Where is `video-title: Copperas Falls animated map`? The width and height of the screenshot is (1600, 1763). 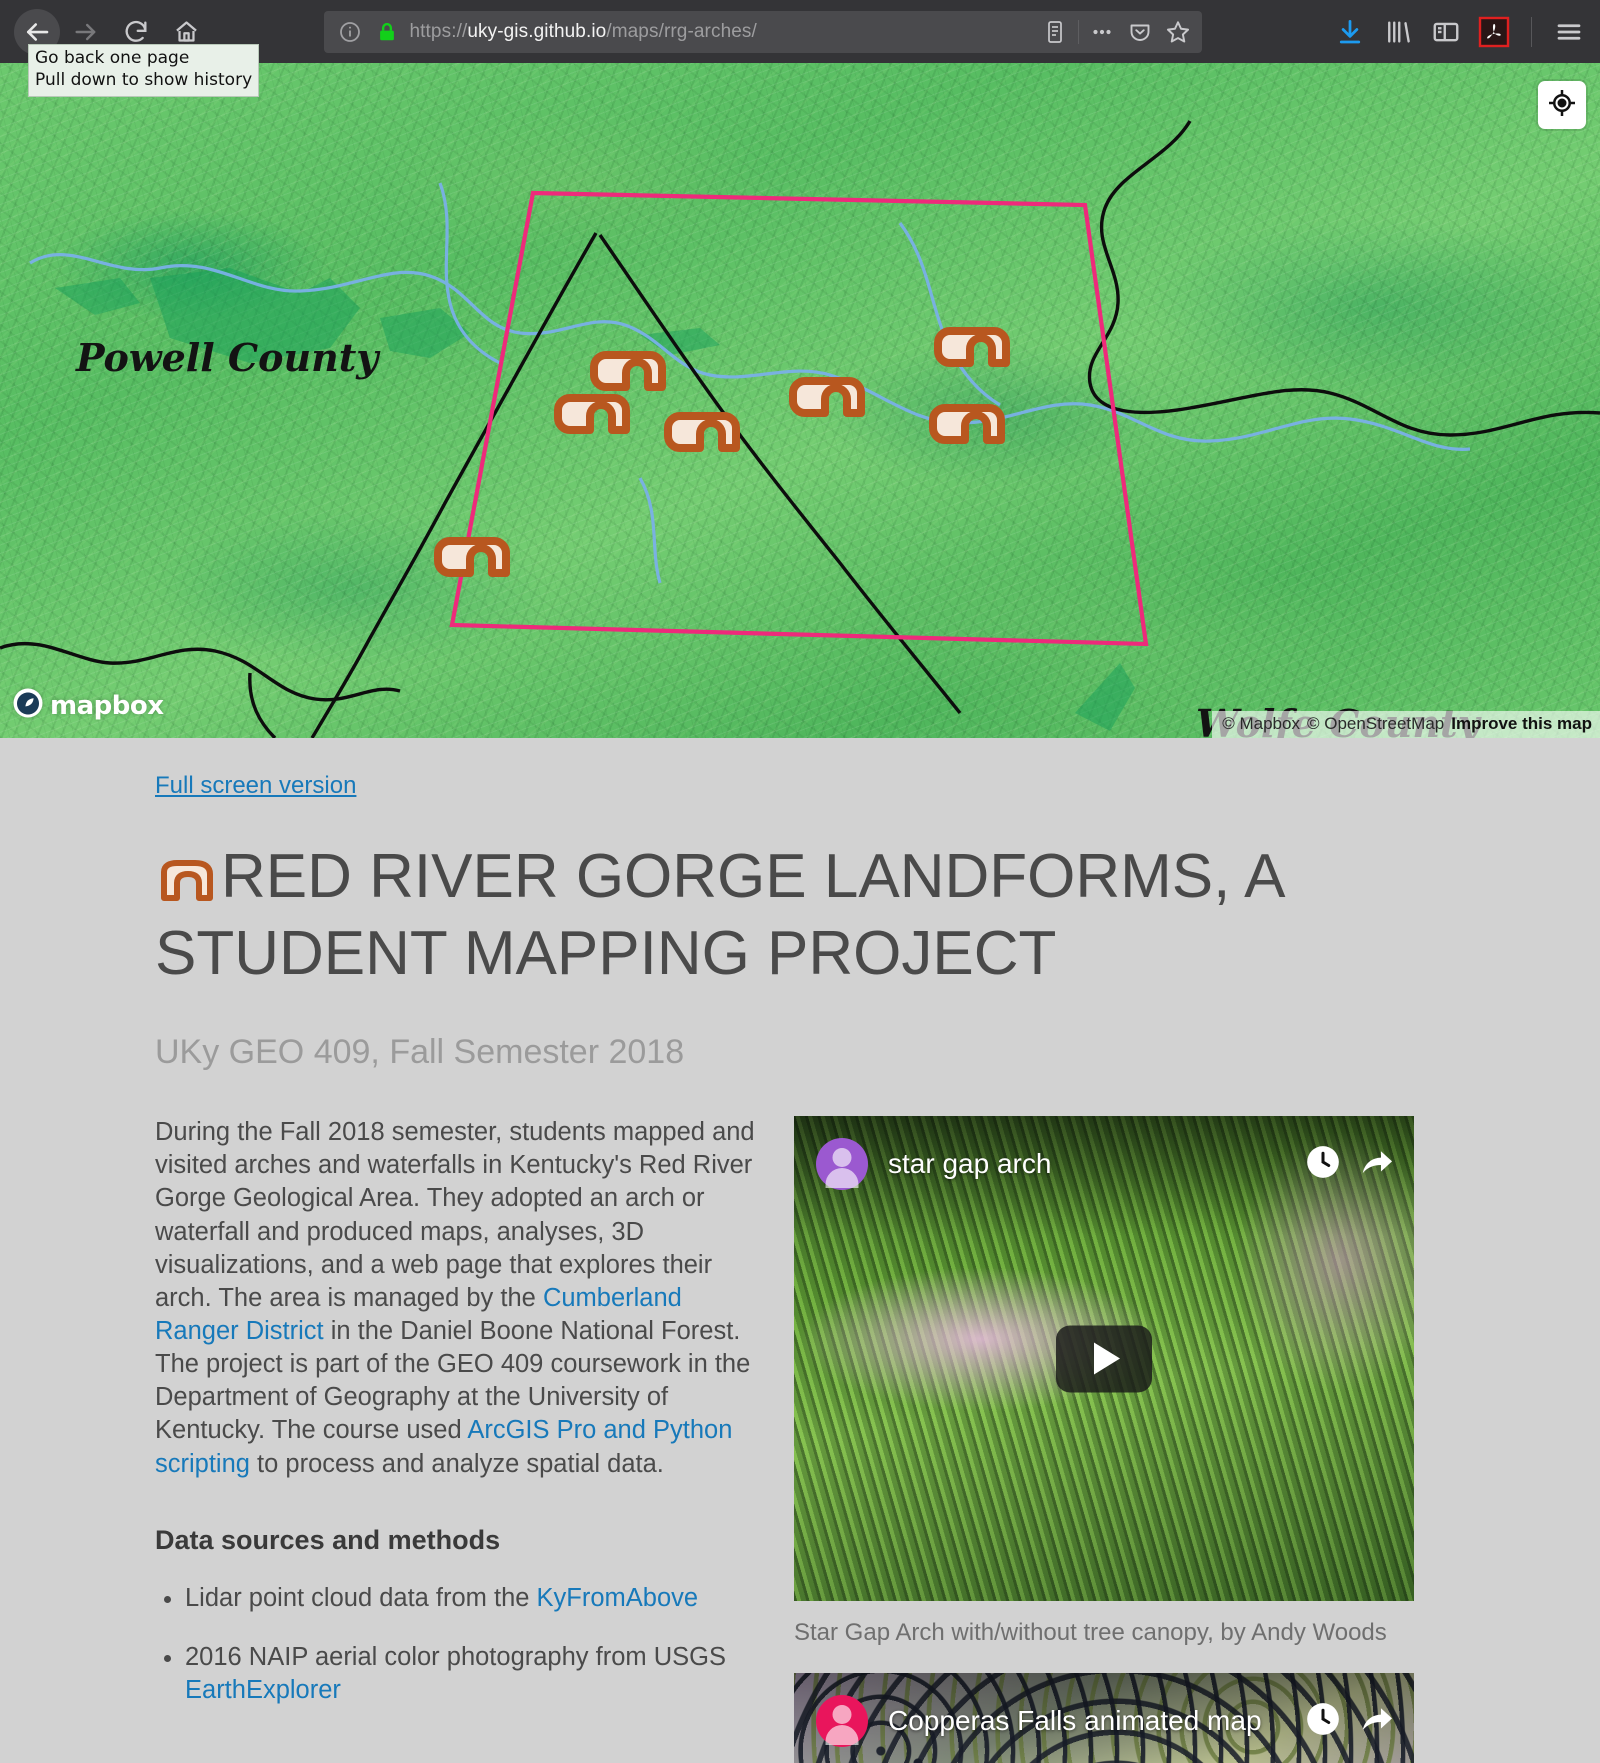 video-title: Copperas Falls animated map is located at coordinates (1086, 1721).